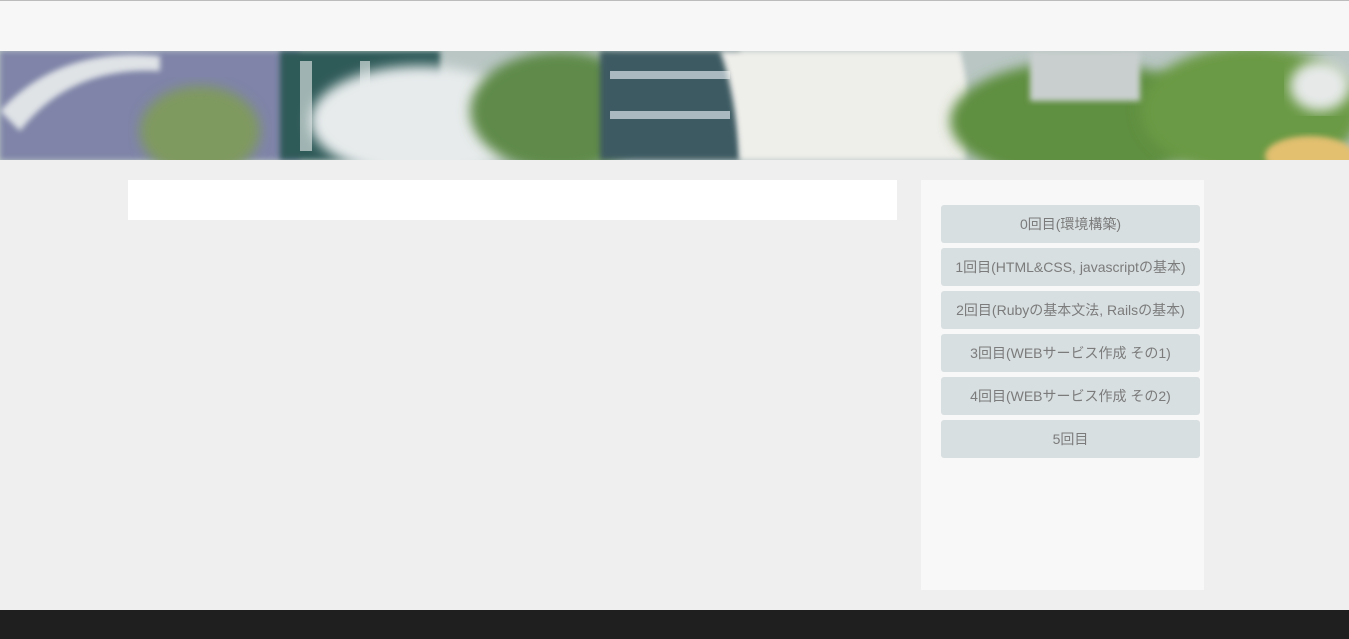 The height and width of the screenshot is (639, 1349). Describe the element at coordinates (1070, 396) in the screenshot. I see `lesson-link-4: 4回目(WEBサービス作成 その2)` at that location.